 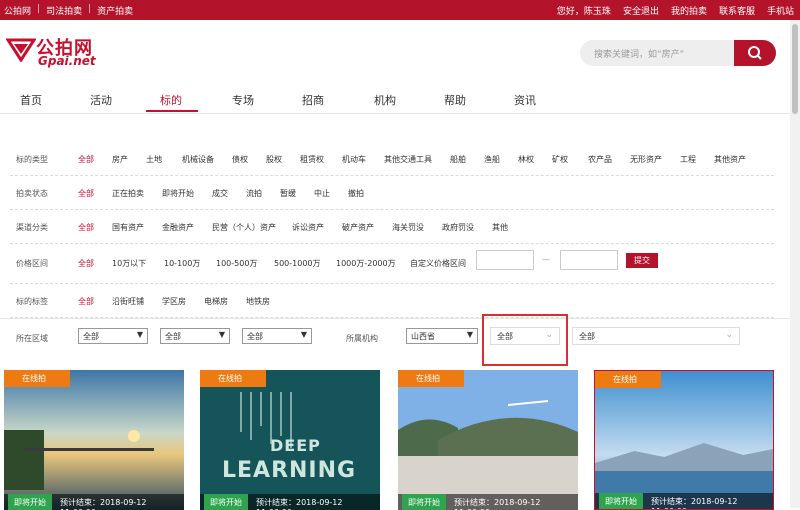 I want to click on filter-option: 中止, so click(x=322, y=193).